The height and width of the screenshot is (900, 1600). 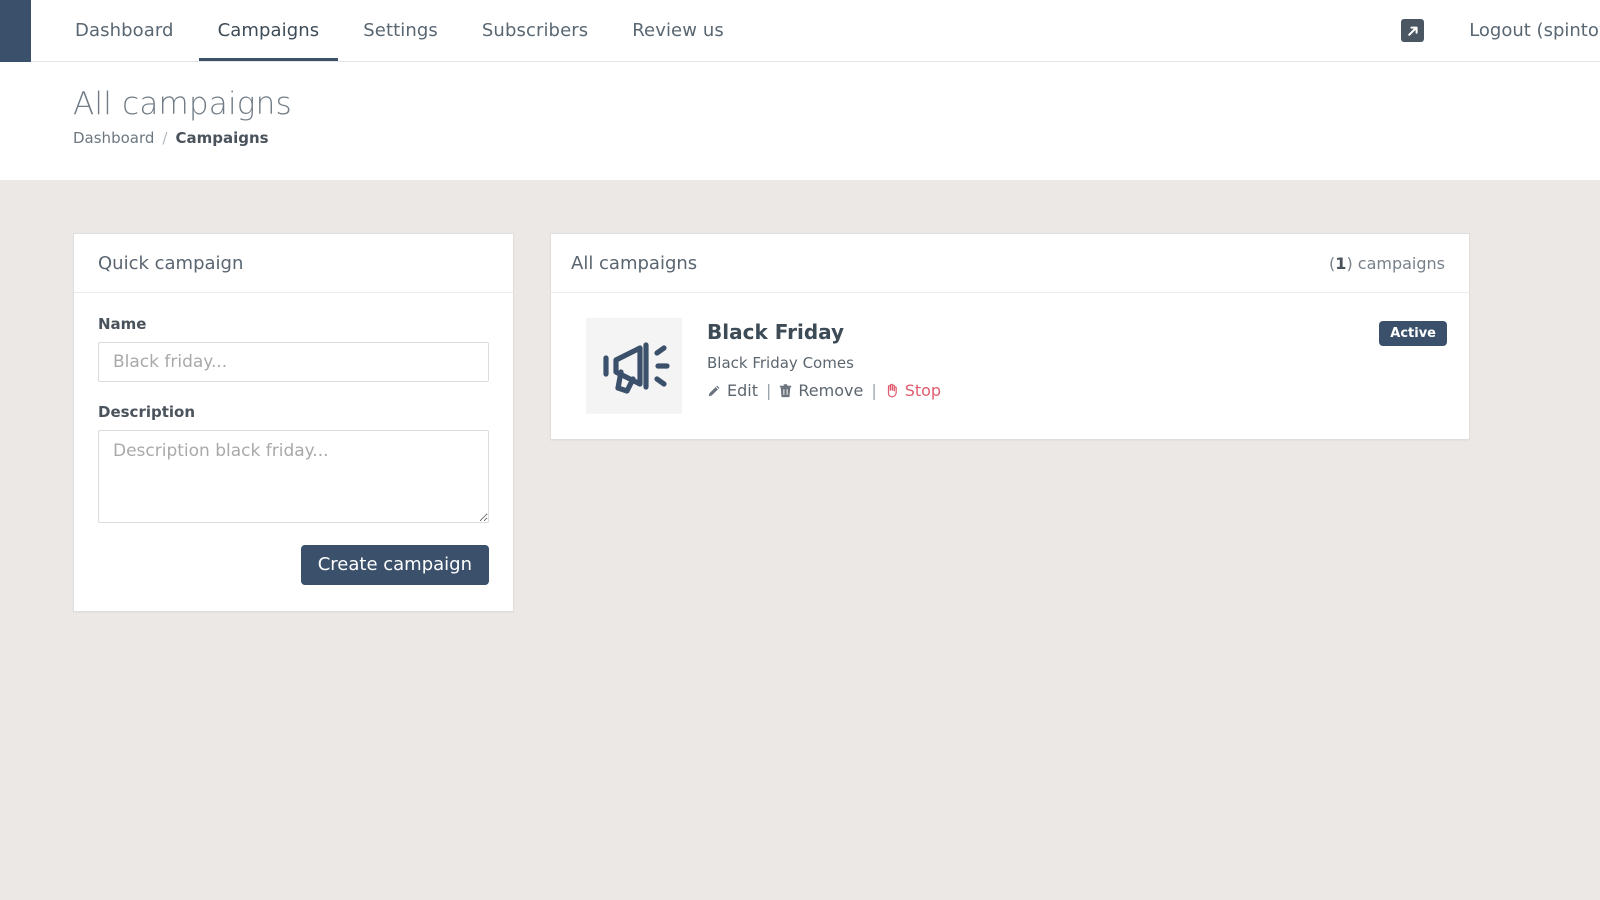 What do you see at coordinates (892, 390) in the screenshot?
I see `hand-stop-icon` at bounding box center [892, 390].